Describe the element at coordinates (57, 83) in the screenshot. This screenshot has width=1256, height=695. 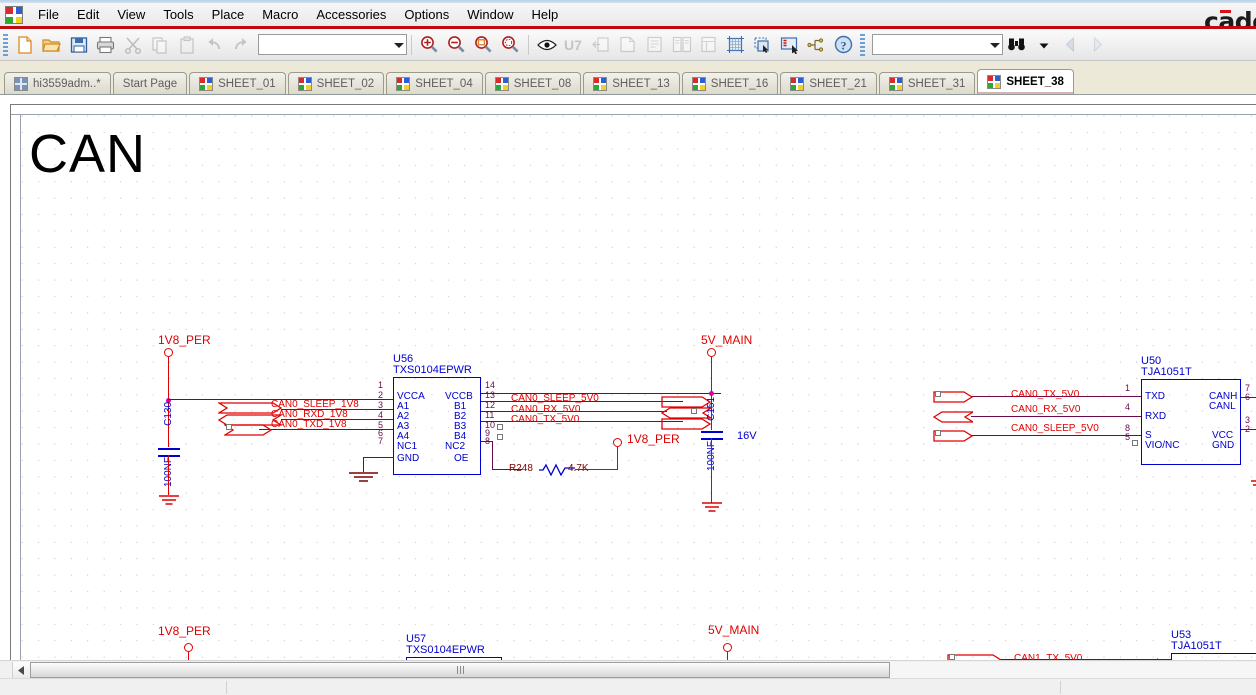
I see `tab-project-hi3559adm: hi3559adm..*` at that location.